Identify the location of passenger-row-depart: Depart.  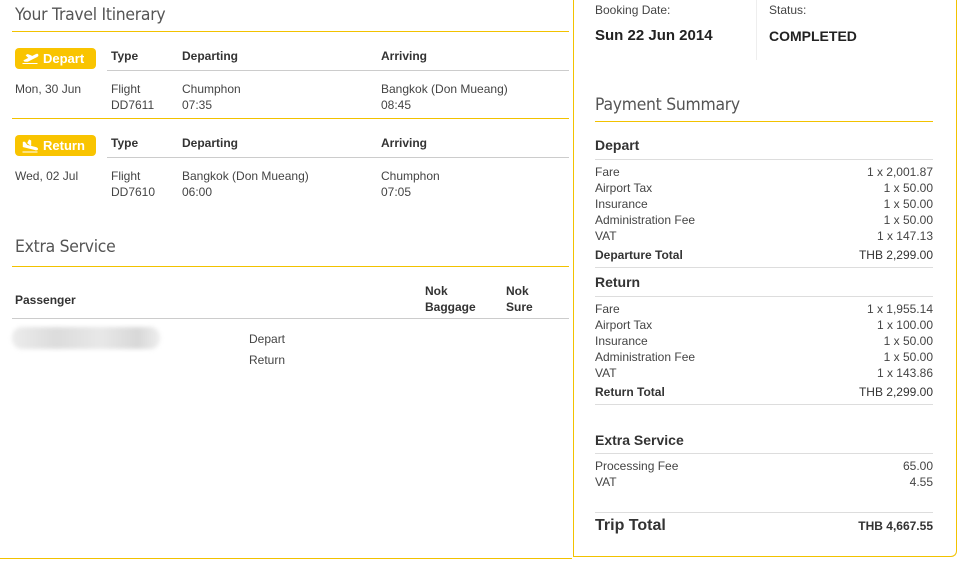
(267, 339).